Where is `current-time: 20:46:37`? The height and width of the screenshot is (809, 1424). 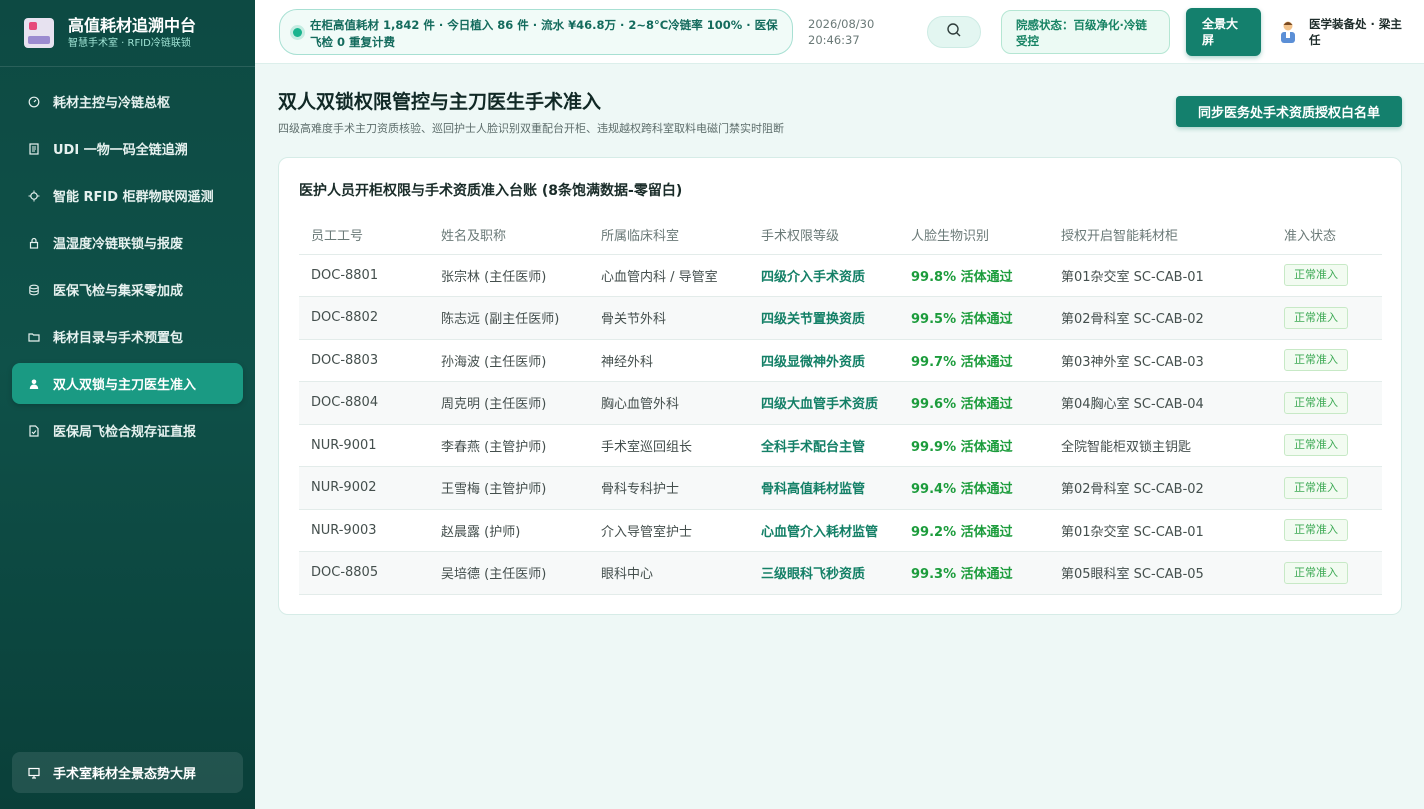
current-time: 20:46:37 is located at coordinates (834, 40).